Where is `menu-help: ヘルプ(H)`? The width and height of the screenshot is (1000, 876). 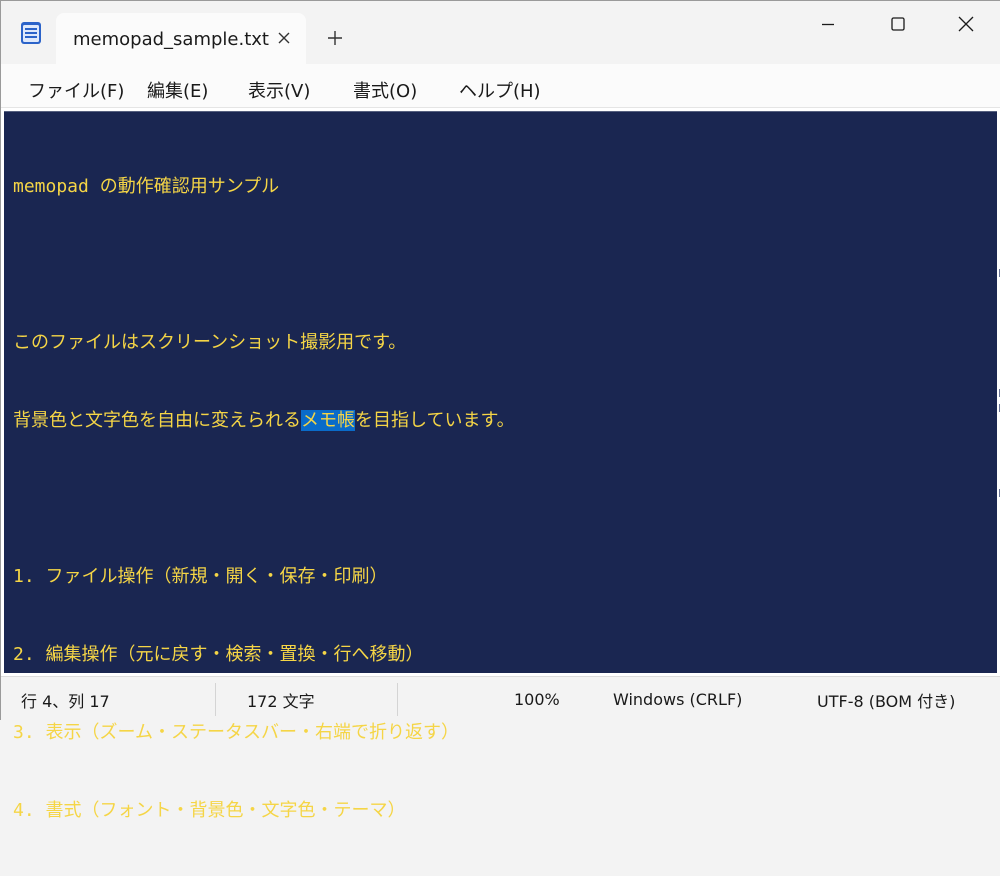
menu-help: ヘルプ(H) is located at coordinates (500, 90).